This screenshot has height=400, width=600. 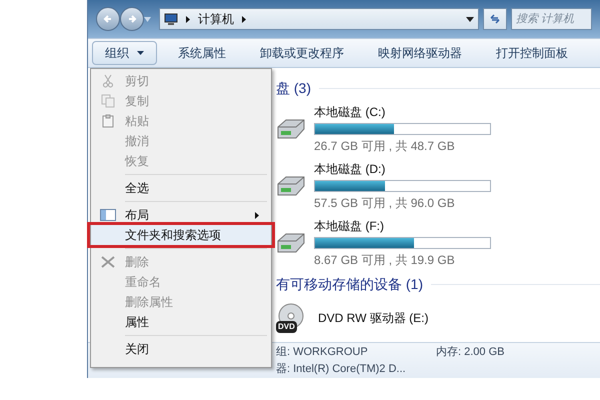 I want to click on back-arrow-icon, so click(x=108, y=19).